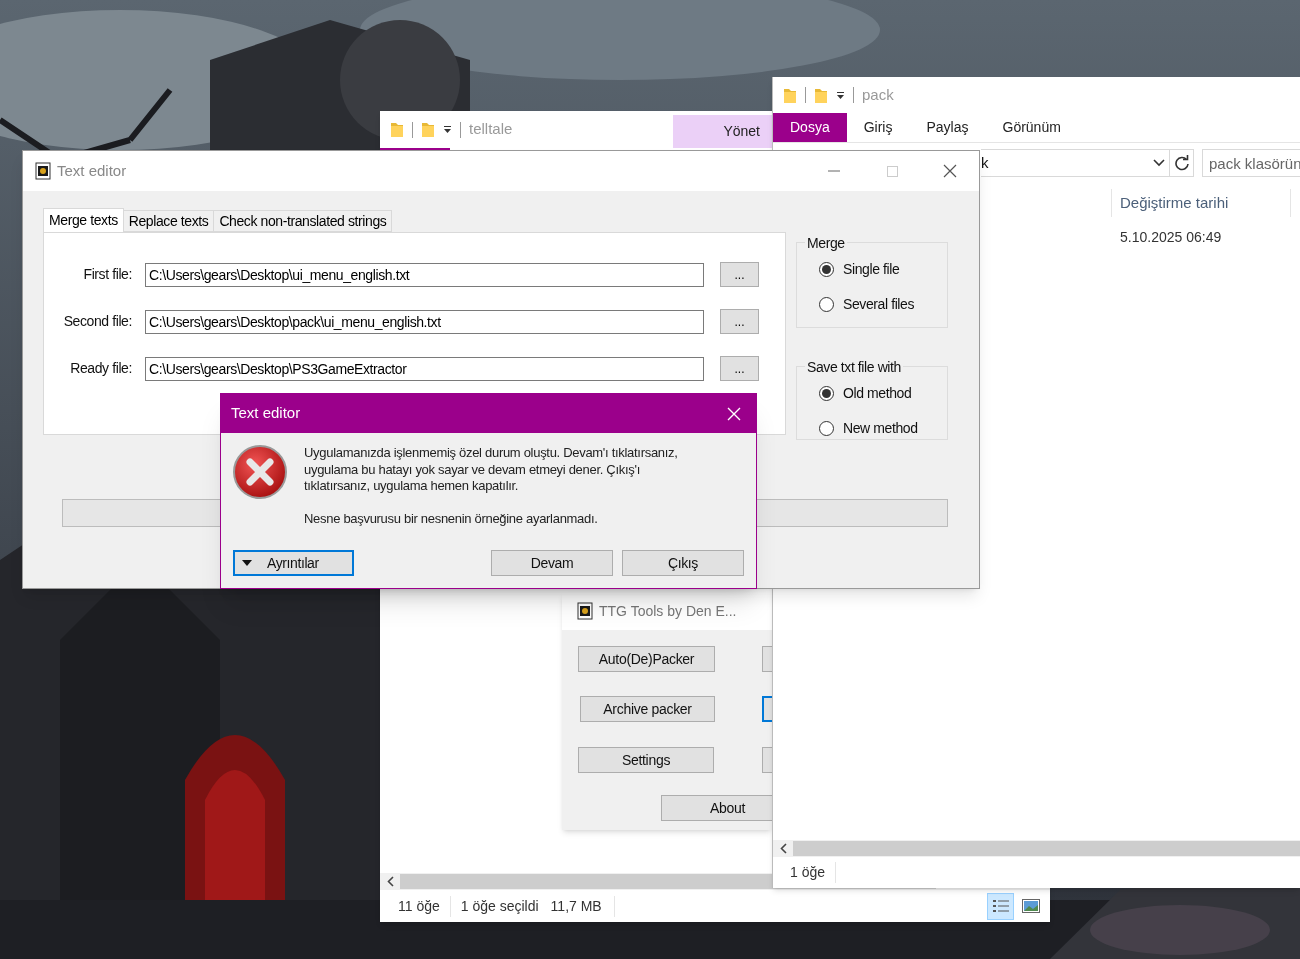 This screenshot has height=959, width=1300. Describe the element at coordinates (266, 413) in the screenshot. I see `dialog-title: Text editor` at that location.